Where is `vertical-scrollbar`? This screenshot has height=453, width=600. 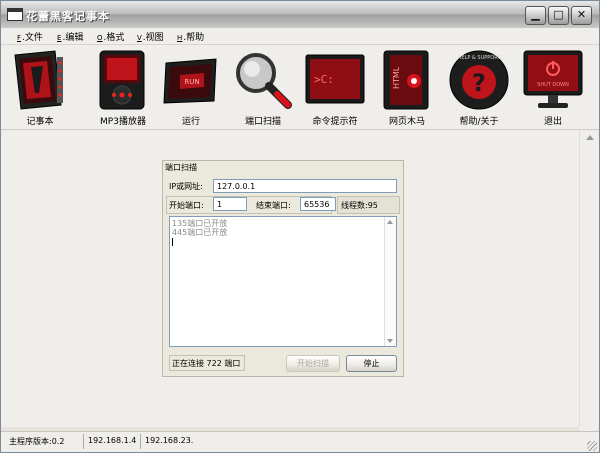 vertical-scrollbar is located at coordinates (589, 278).